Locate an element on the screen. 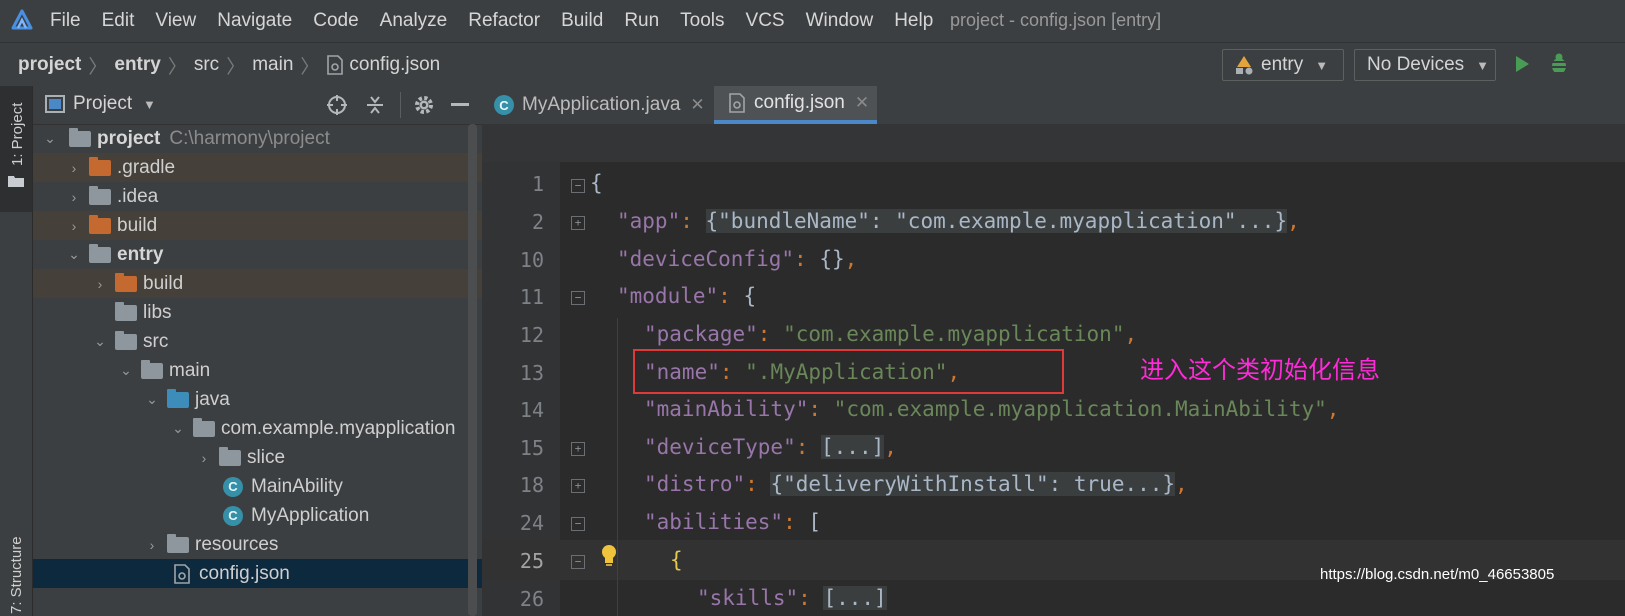 This screenshot has height=616, width=1625. tab-myapplication-java: C MyApplication.java ✕ is located at coordinates (603, 105).